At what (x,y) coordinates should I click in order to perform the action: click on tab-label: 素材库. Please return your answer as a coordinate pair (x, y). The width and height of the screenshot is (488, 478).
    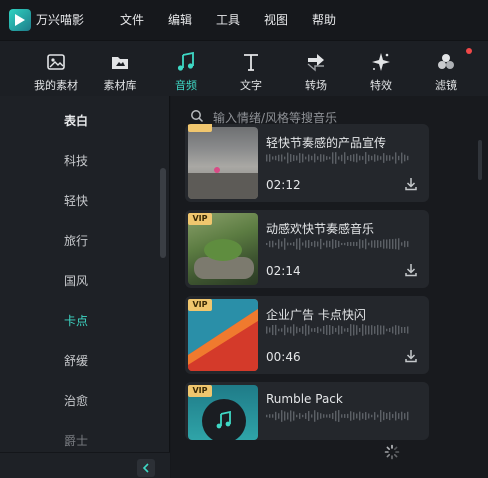
    Looking at the image, I should click on (120, 85).